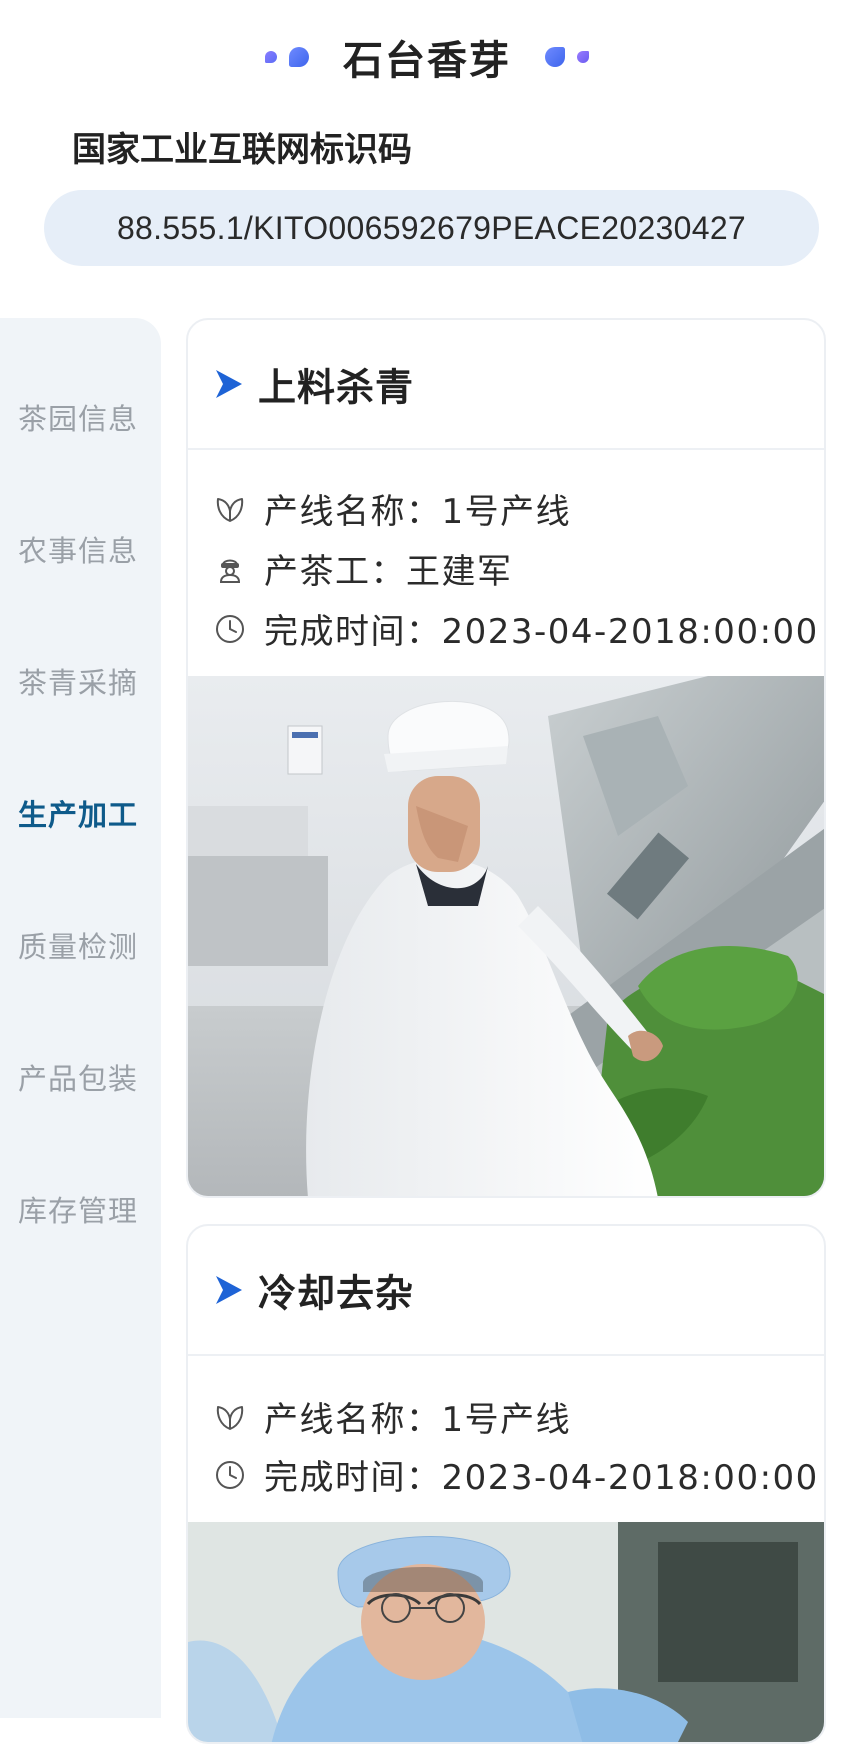 This screenshot has width=854, height=1744. I want to click on sidebar-item-processing: 生产加工, so click(80, 813).